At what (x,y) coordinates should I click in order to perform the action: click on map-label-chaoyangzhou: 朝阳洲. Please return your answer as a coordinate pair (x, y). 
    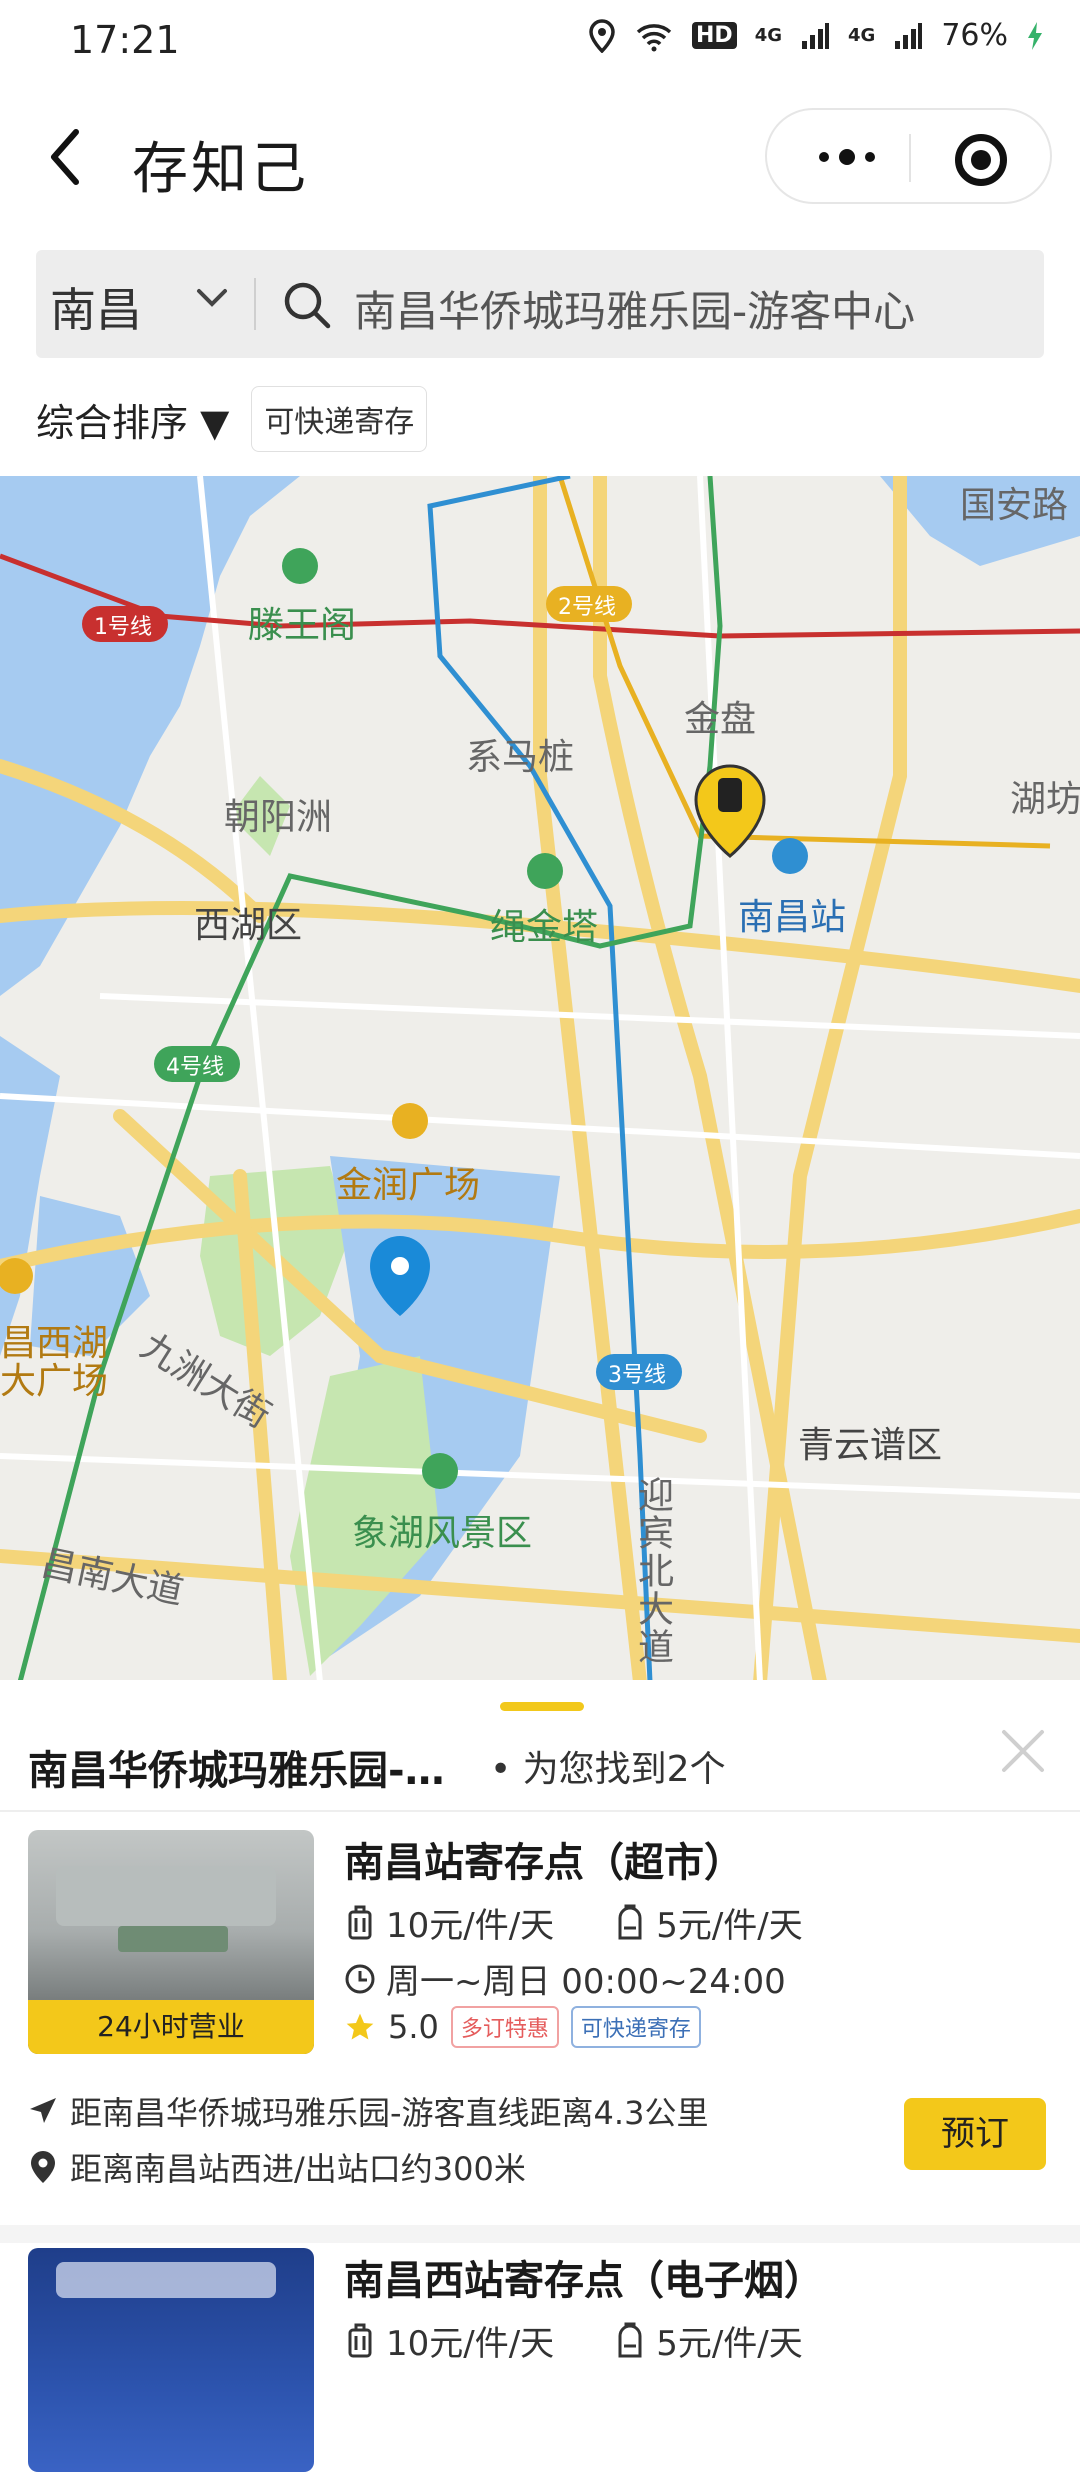
    Looking at the image, I should click on (278, 817).